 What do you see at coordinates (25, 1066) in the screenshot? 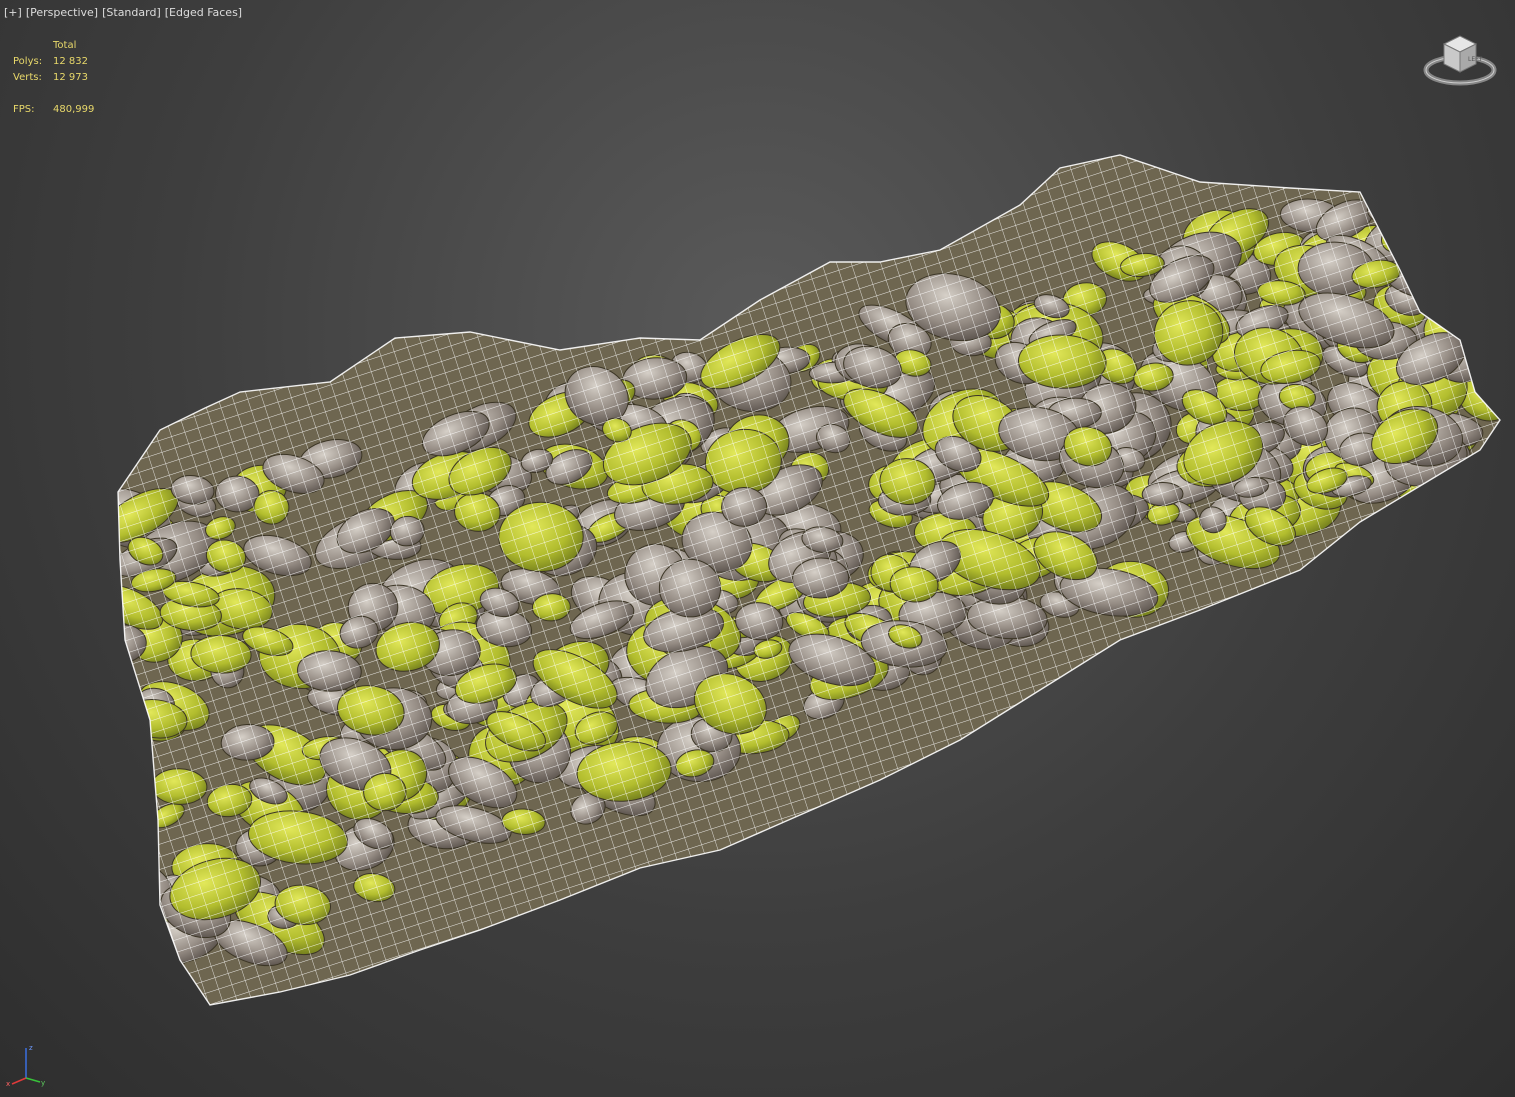
I see `axis-tripod-icon: z y x` at bounding box center [25, 1066].